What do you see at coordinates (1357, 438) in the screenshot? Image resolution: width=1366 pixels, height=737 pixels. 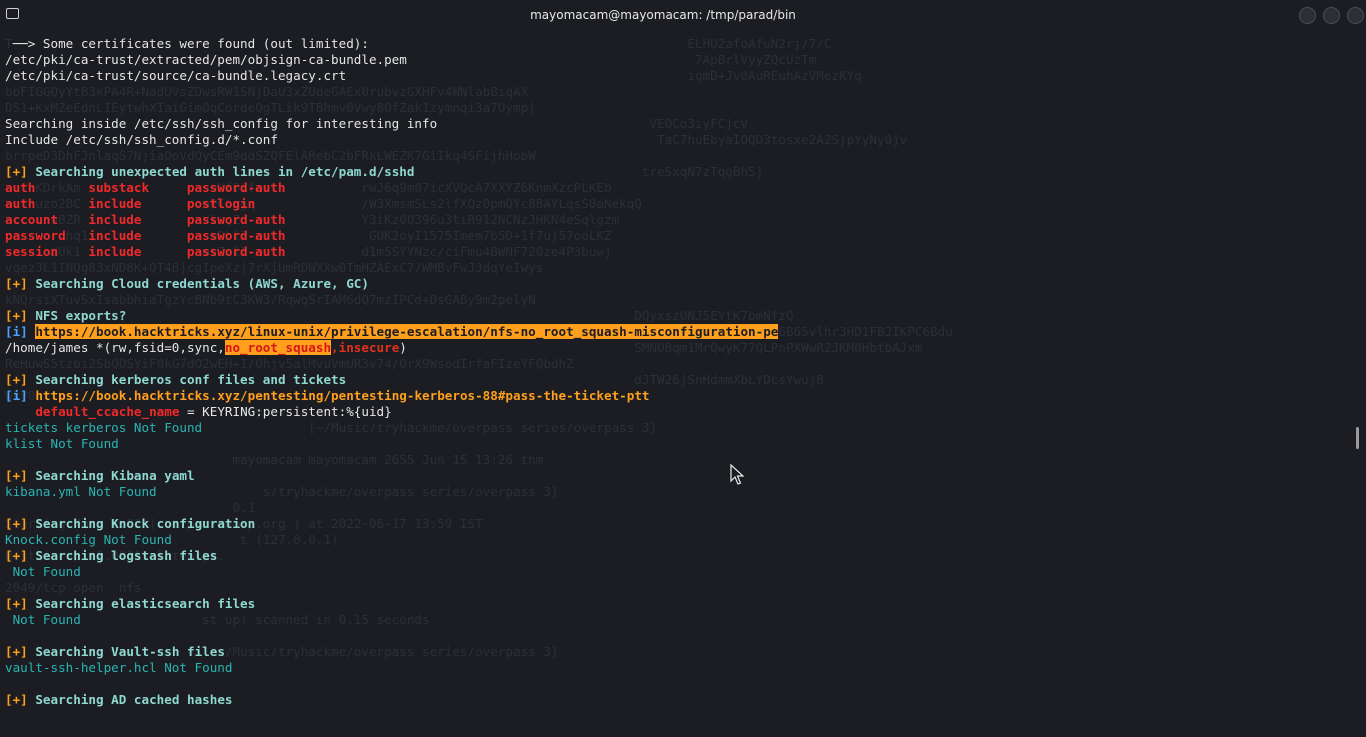 I see `scrollbar-thumb` at bounding box center [1357, 438].